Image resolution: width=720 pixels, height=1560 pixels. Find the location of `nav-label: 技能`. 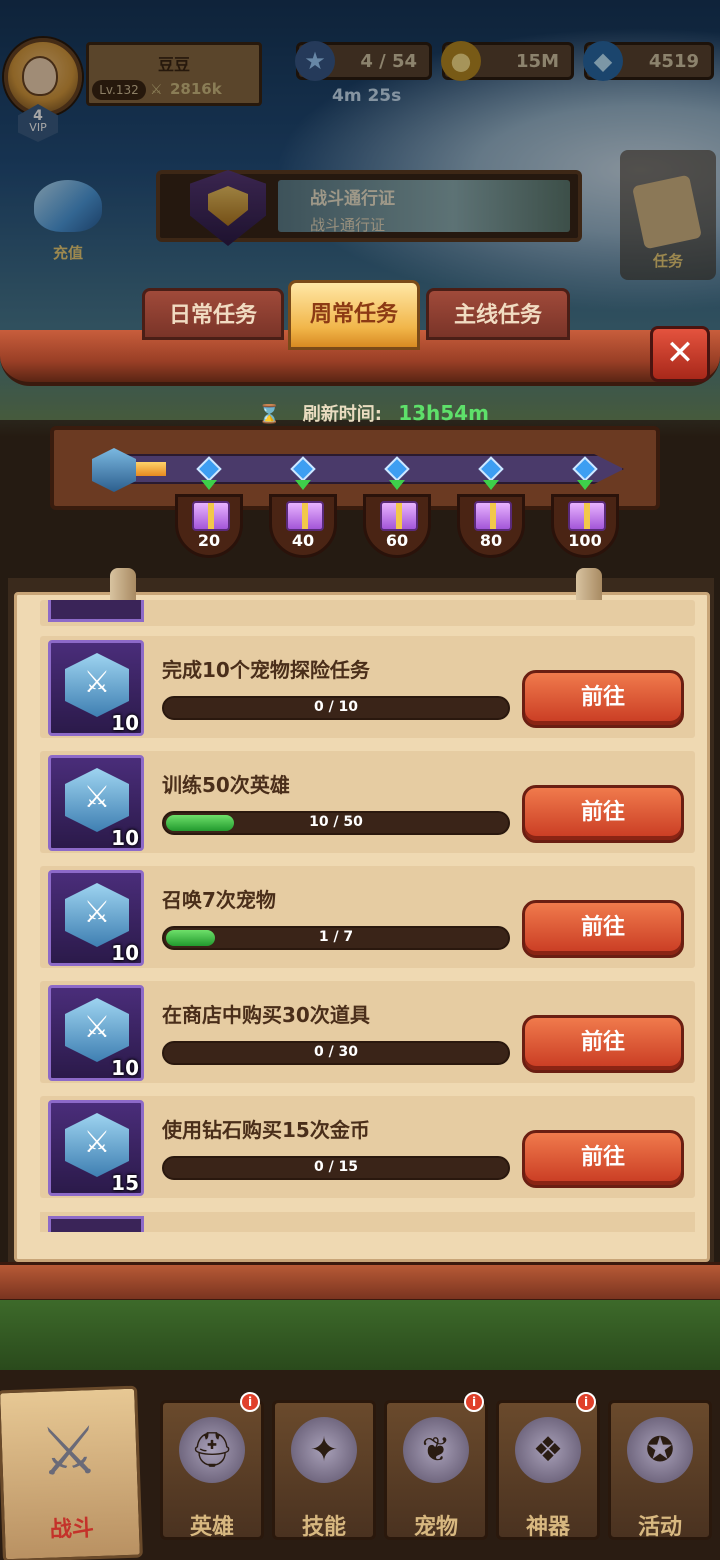

nav-label: 技能 is located at coordinates (323, 1527).